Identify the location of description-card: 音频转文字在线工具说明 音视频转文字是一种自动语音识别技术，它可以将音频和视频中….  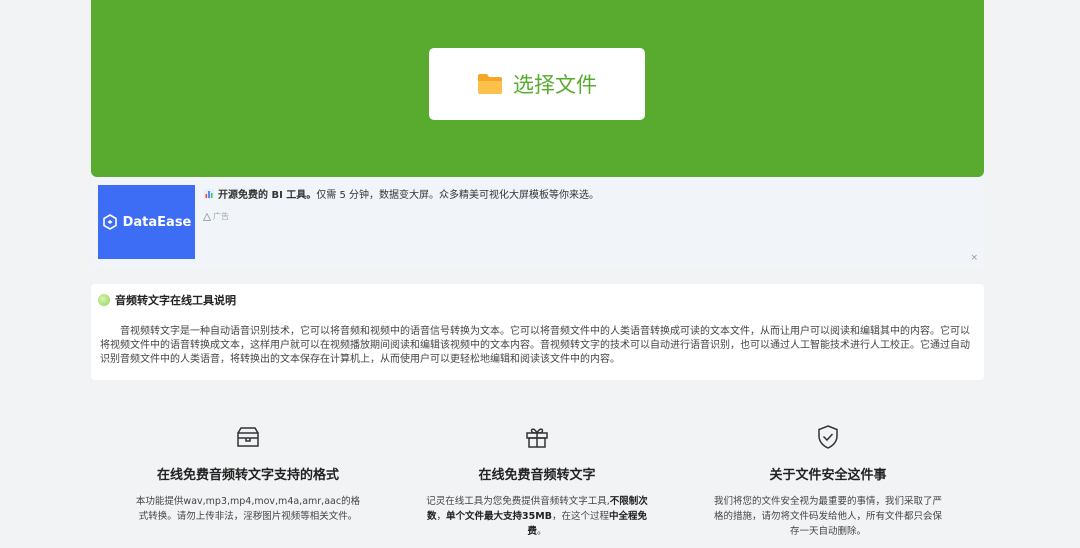
(537, 332).